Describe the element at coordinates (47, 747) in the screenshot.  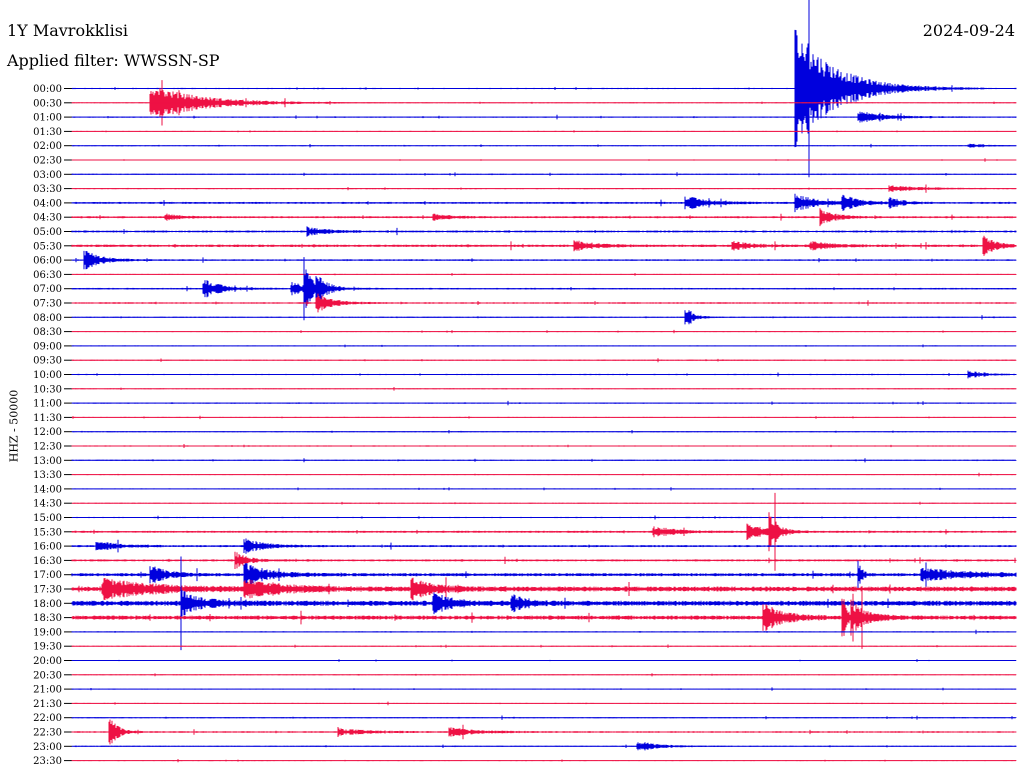
I see `row-time-label: 23:00` at that location.